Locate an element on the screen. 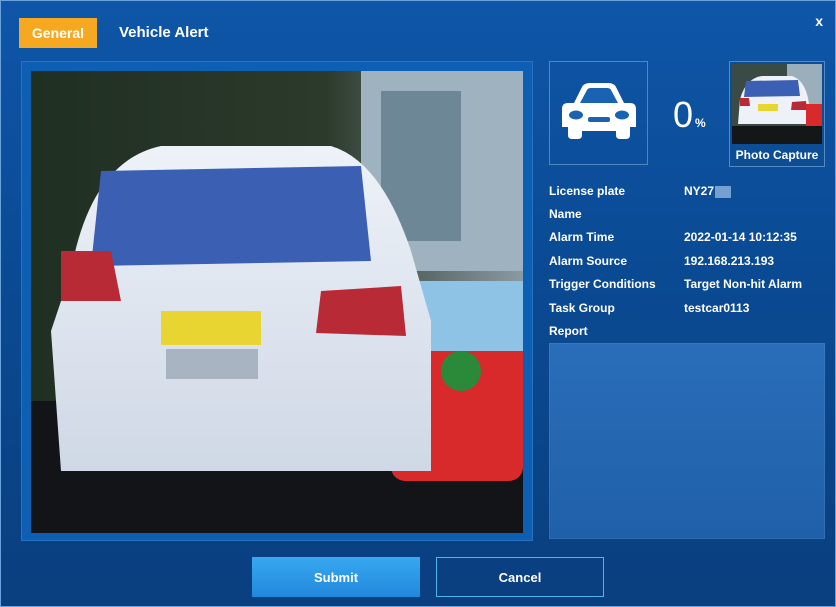 This screenshot has height=607, width=836. field-value: 192.168.213.193 is located at coordinates (729, 260).